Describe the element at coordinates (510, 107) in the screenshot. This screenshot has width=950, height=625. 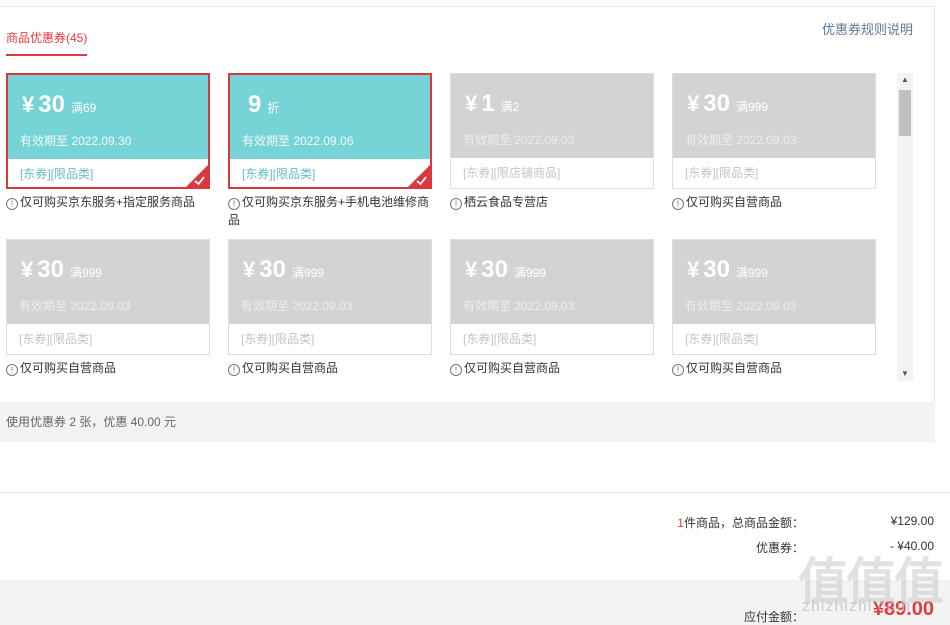
I see `coupon-condition: 满2` at that location.